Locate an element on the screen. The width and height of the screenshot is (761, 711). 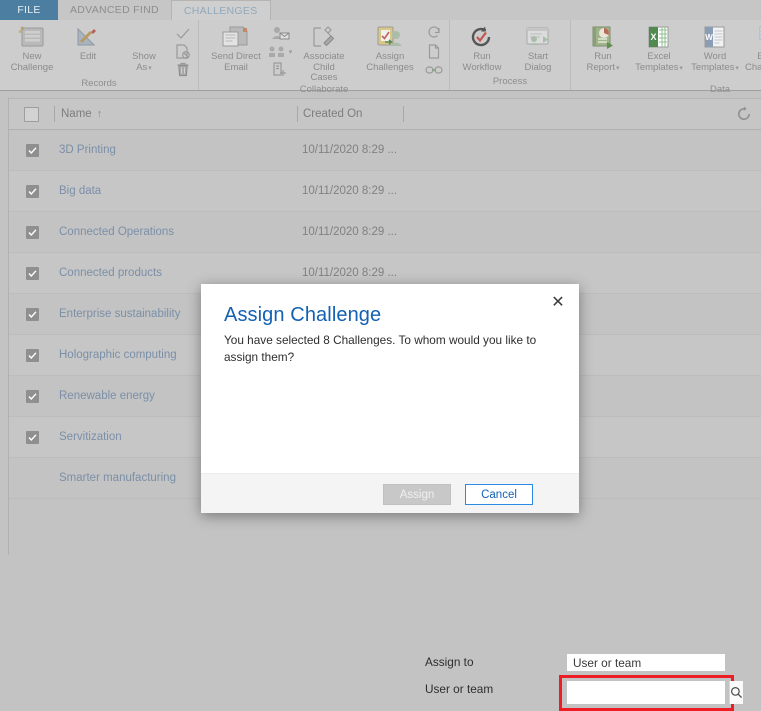
user-or-team-lookup is located at coordinates (646, 692).